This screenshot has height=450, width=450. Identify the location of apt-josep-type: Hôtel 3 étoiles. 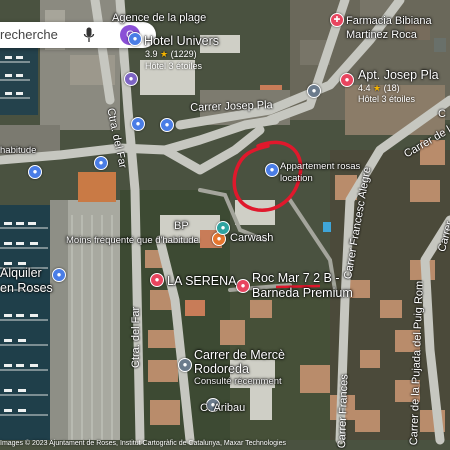
(387, 99).